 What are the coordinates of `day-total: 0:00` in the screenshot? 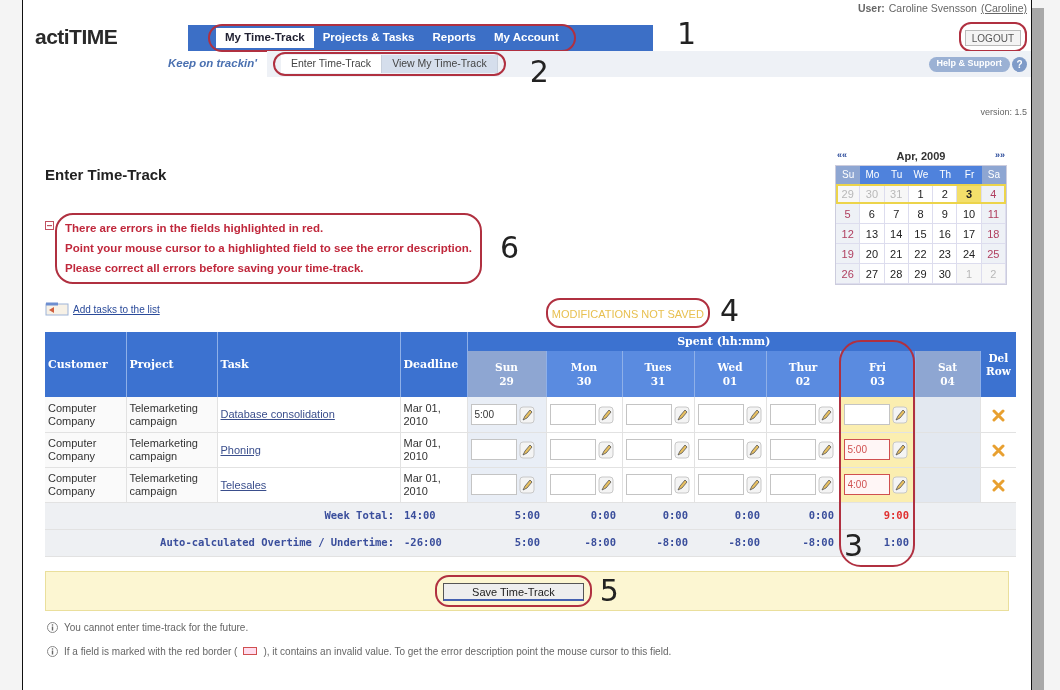 It's located at (747, 515).